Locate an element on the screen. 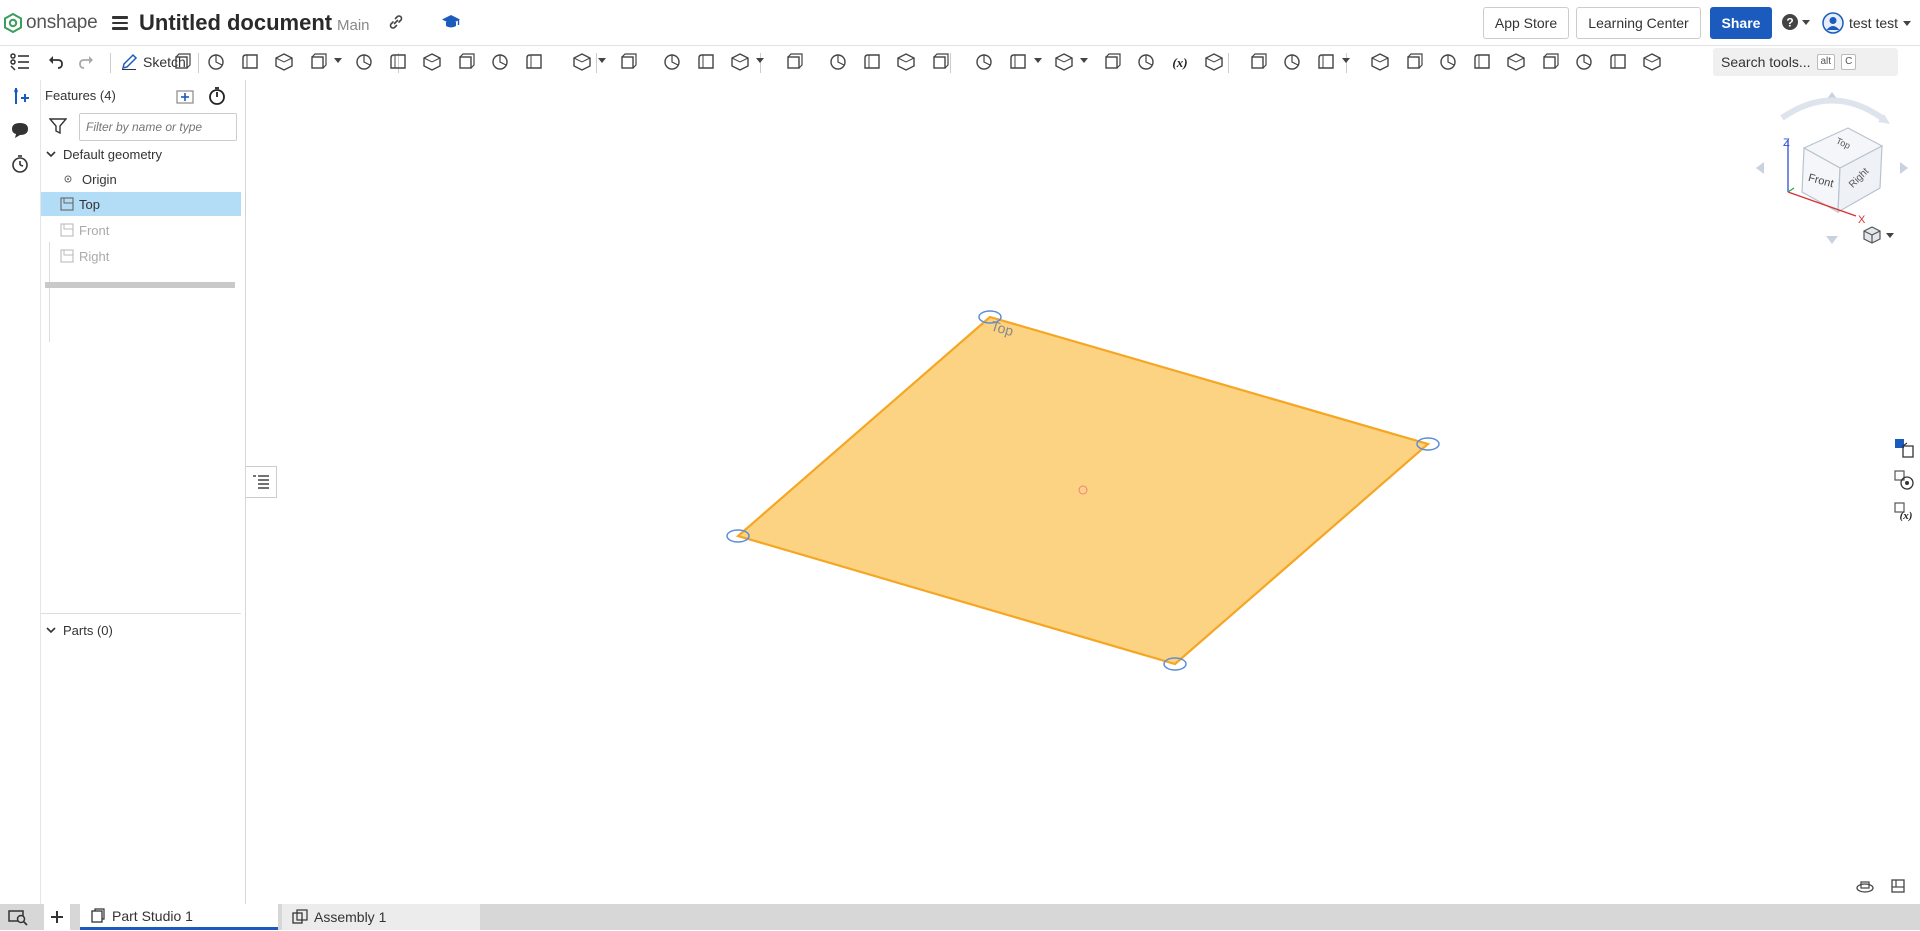 The image size is (1920, 931). top-plane is located at coordinates (1083, 490).